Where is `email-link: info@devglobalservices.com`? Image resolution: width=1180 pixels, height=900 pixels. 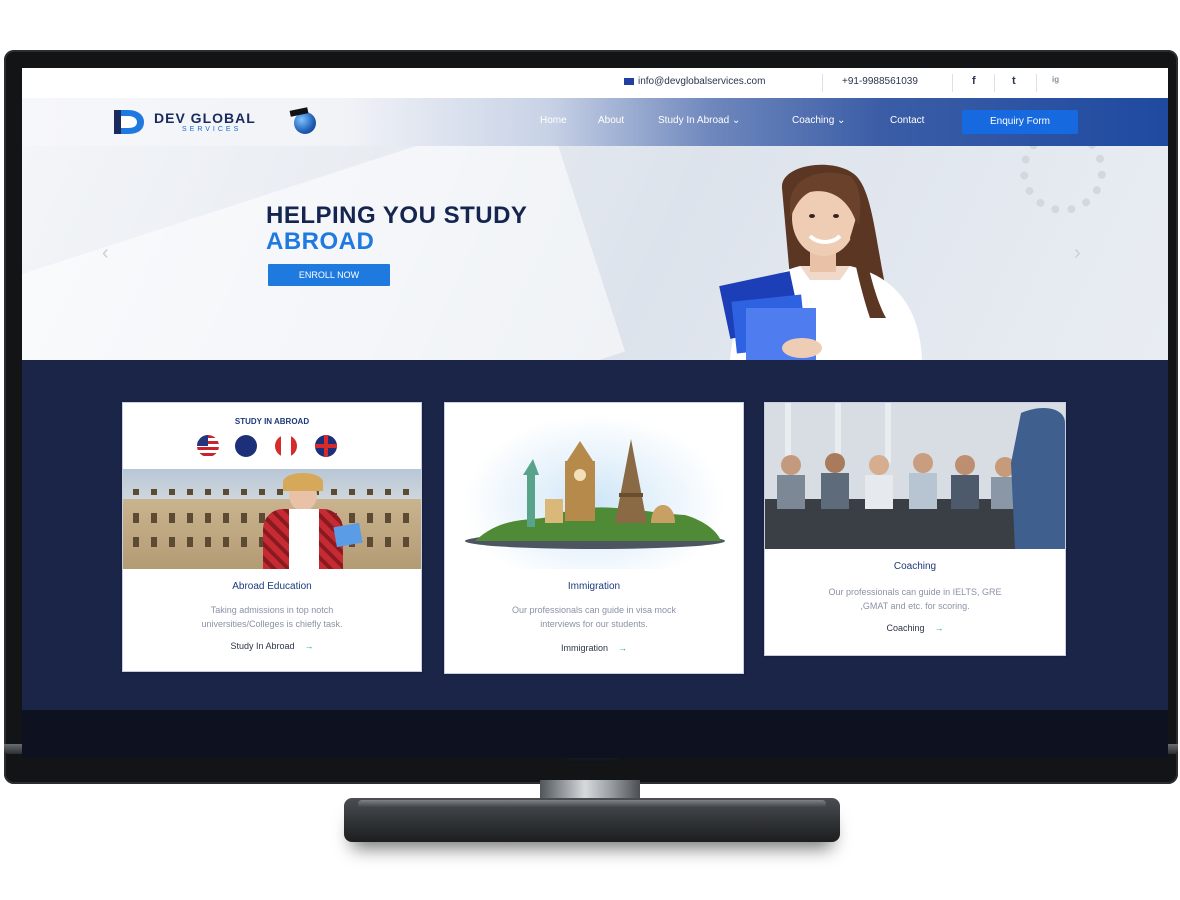 email-link: info@devglobalservices.com is located at coordinates (694, 81).